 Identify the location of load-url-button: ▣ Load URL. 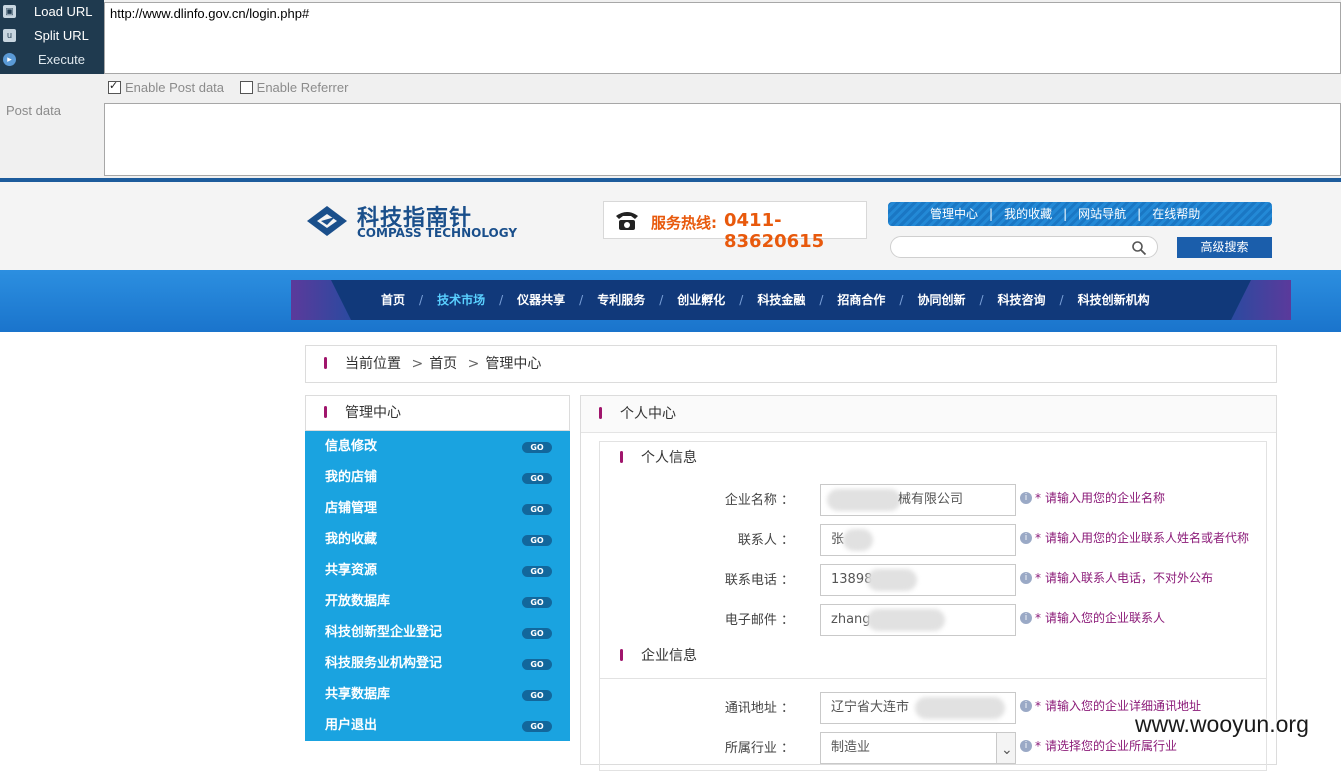
(52, 12).